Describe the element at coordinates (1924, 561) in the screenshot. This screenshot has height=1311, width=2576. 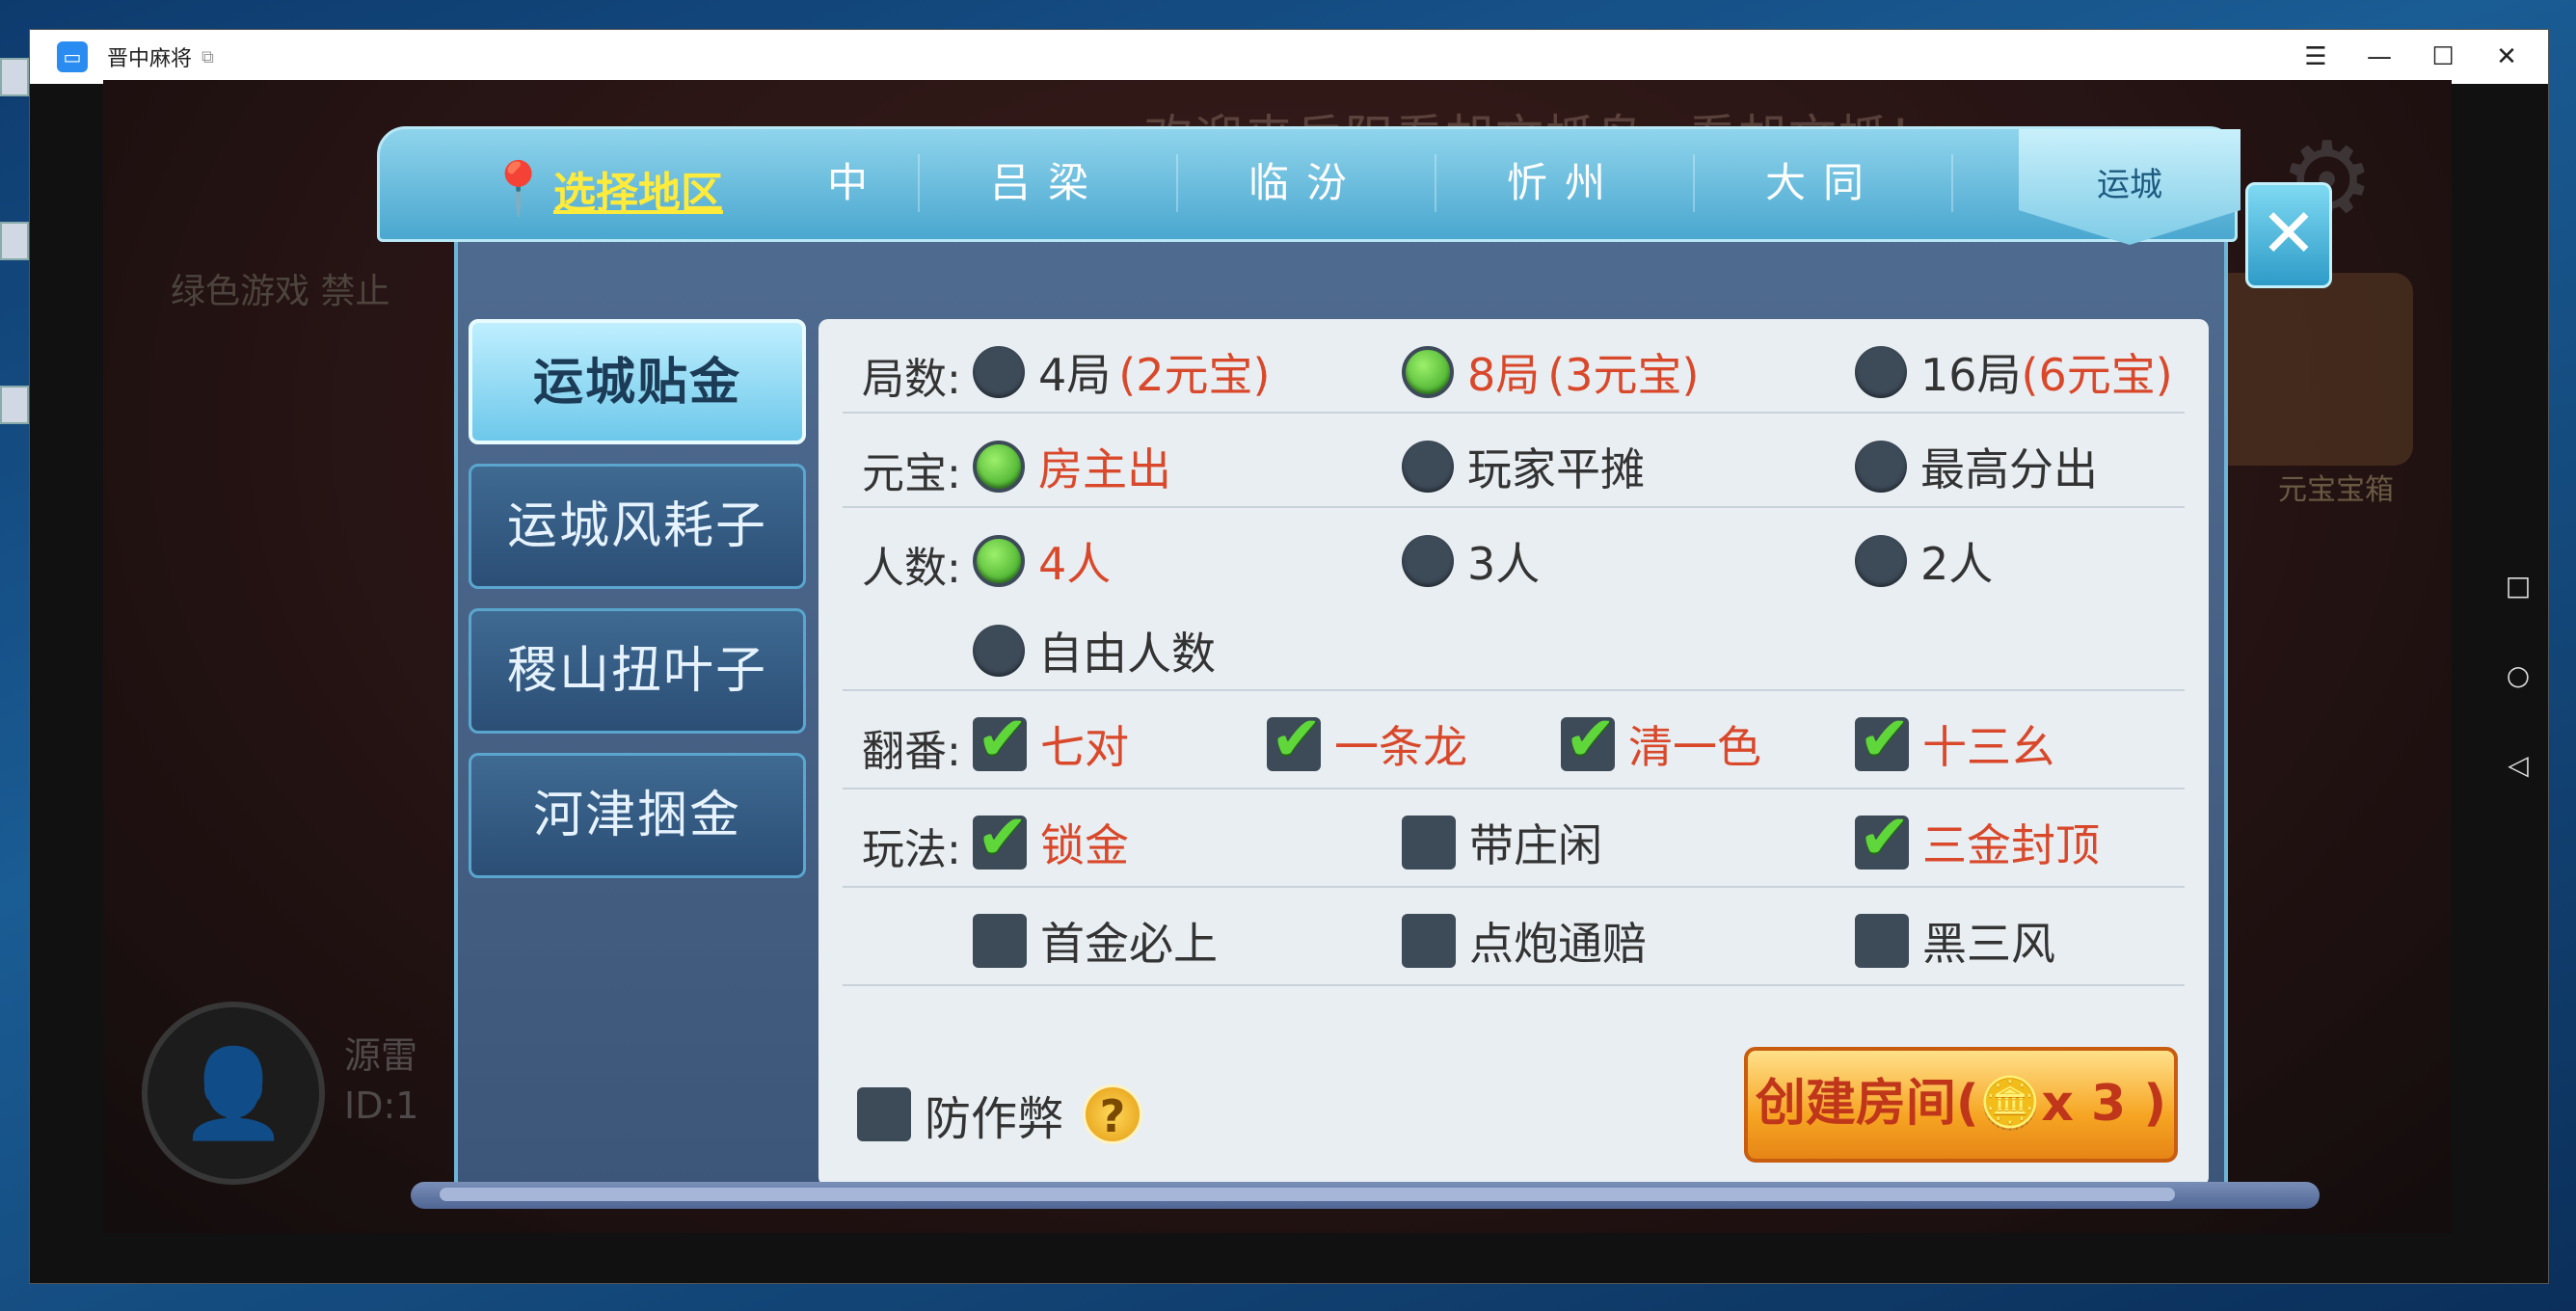
I see `players-option-2: 2人` at that location.